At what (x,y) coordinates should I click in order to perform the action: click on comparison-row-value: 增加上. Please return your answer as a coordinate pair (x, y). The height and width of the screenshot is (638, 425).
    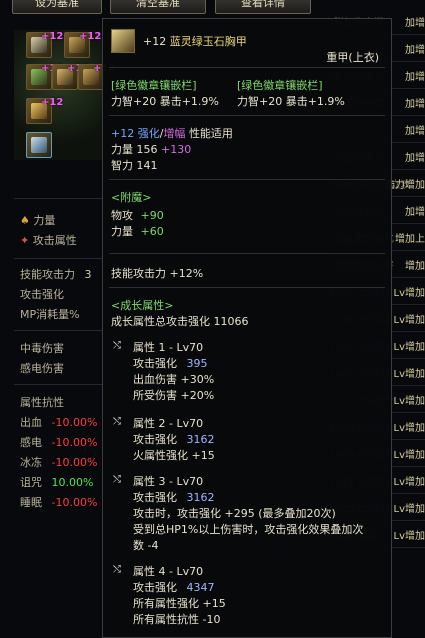
    Looking at the image, I should click on (410, 239).